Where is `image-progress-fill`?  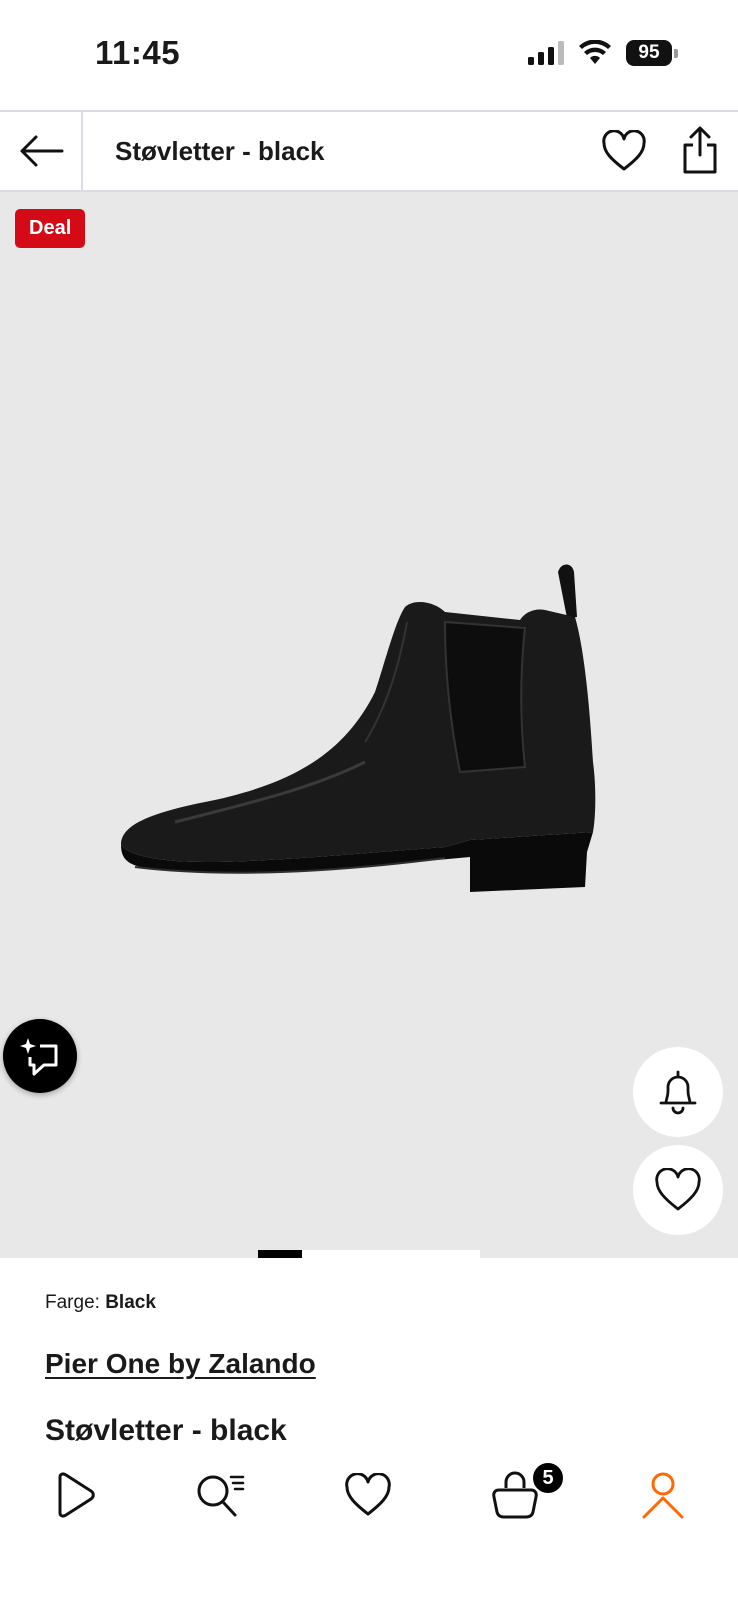
image-progress-fill is located at coordinates (280, 1254).